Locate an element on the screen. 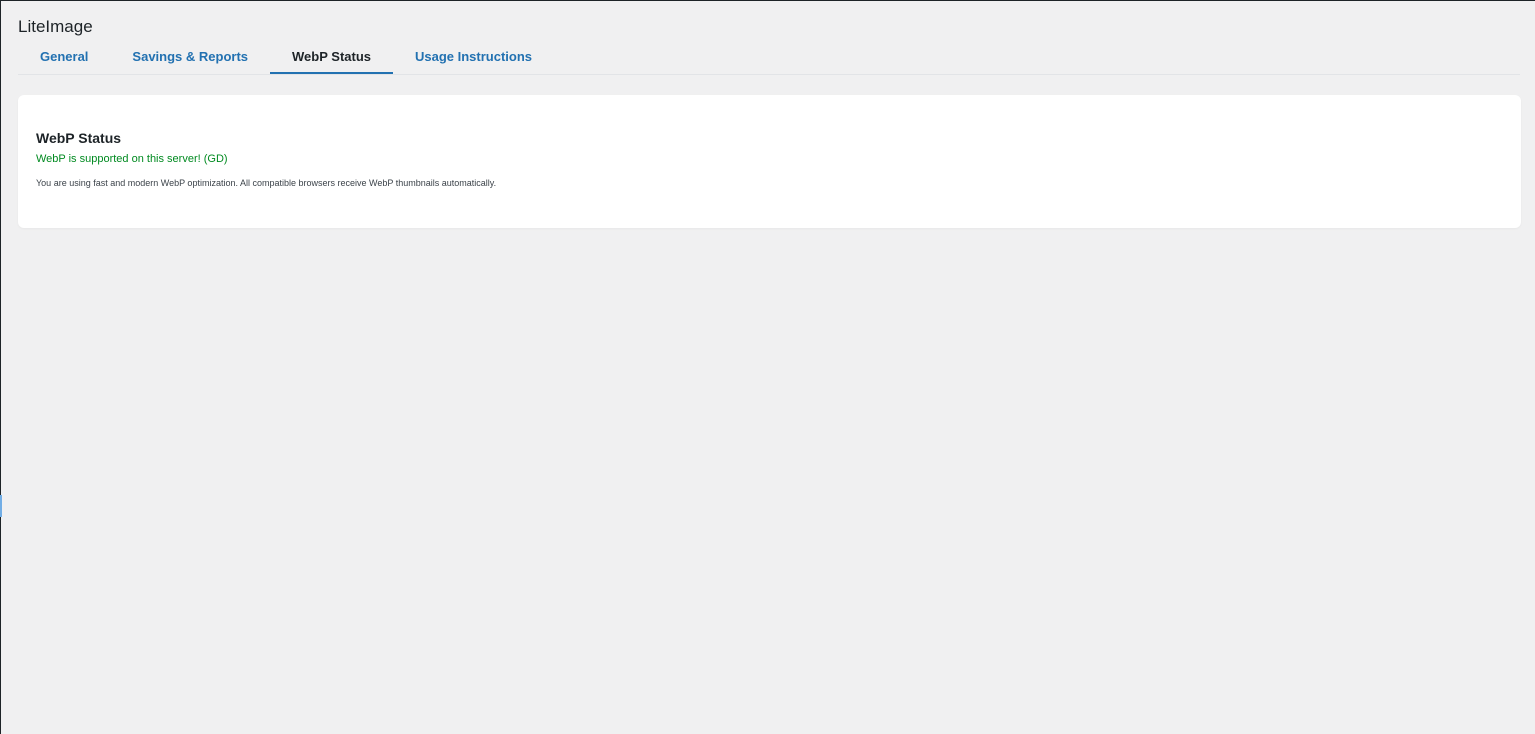 This screenshot has height=734, width=1535. page-title: LiteImage is located at coordinates (55, 26).